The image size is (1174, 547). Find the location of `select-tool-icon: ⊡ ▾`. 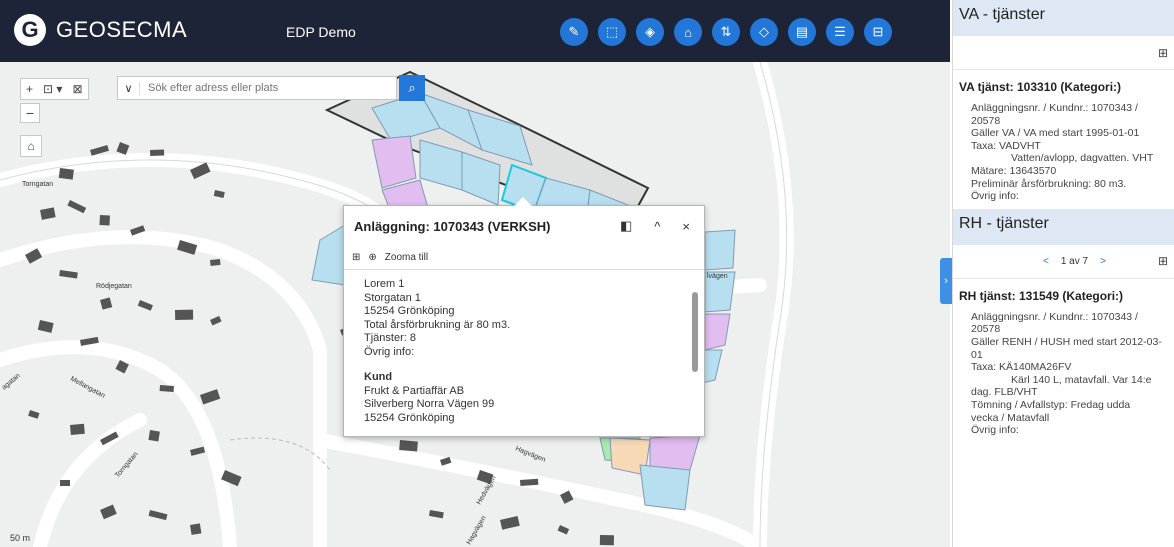

select-tool-icon: ⊡ ▾ is located at coordinates (52, 89).